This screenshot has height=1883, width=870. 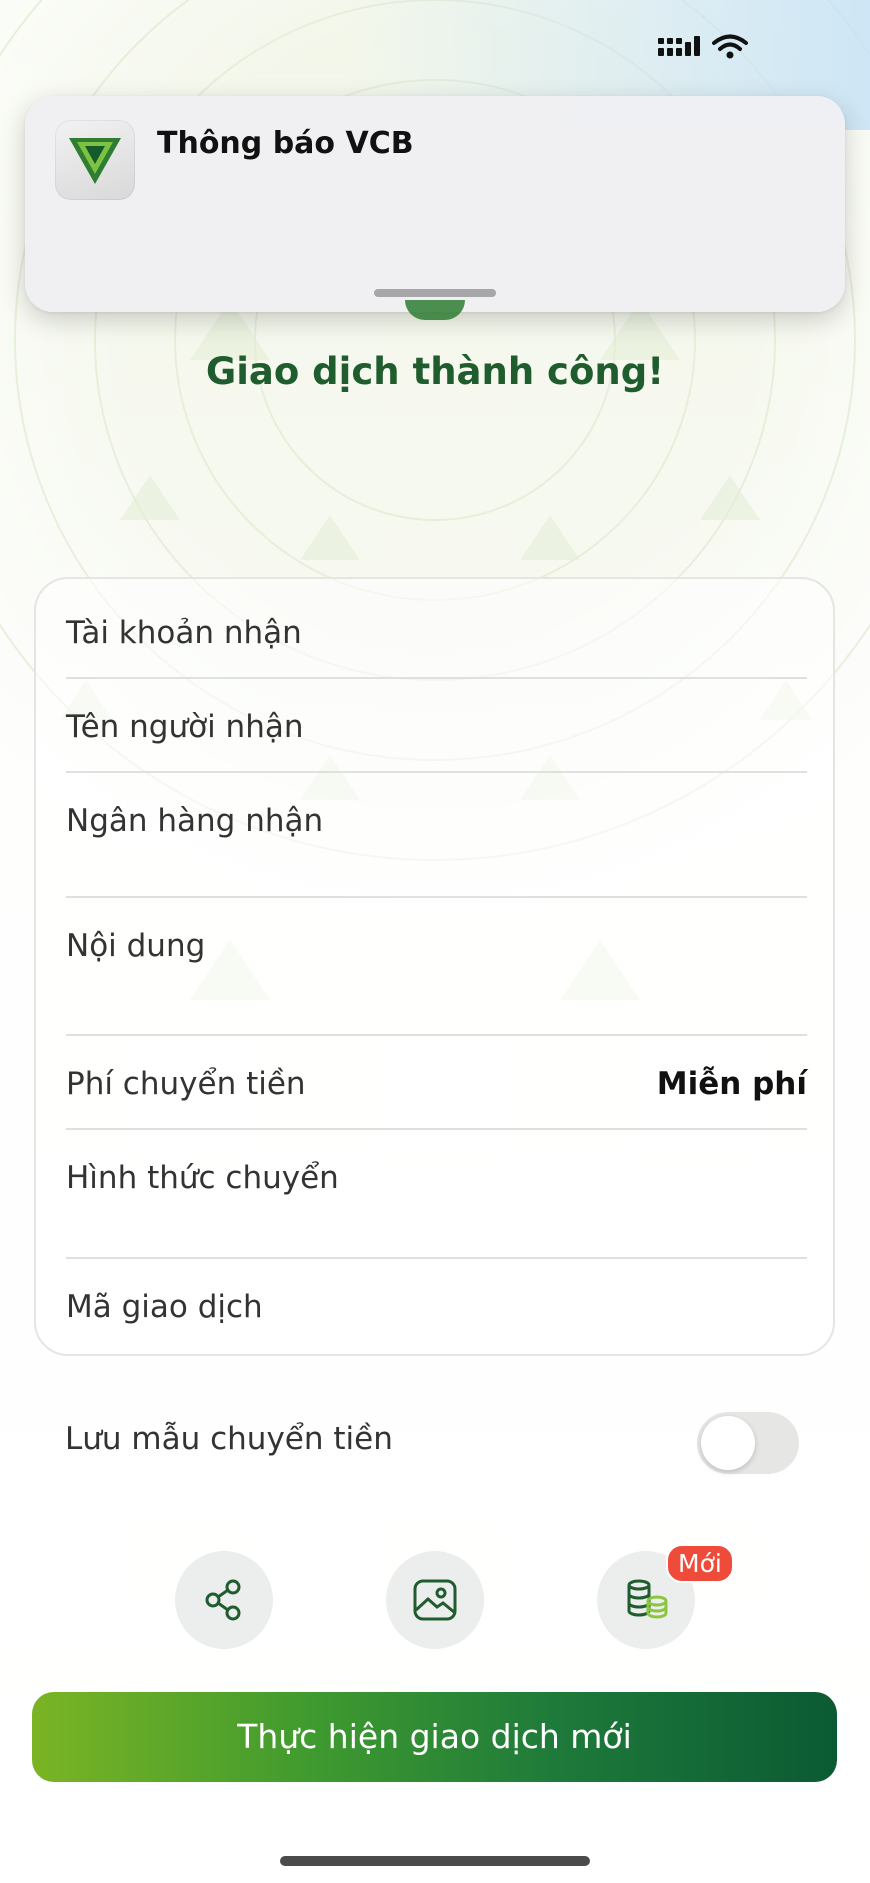 I want to click on save-template-toggle, so click(x=748, y=1443).